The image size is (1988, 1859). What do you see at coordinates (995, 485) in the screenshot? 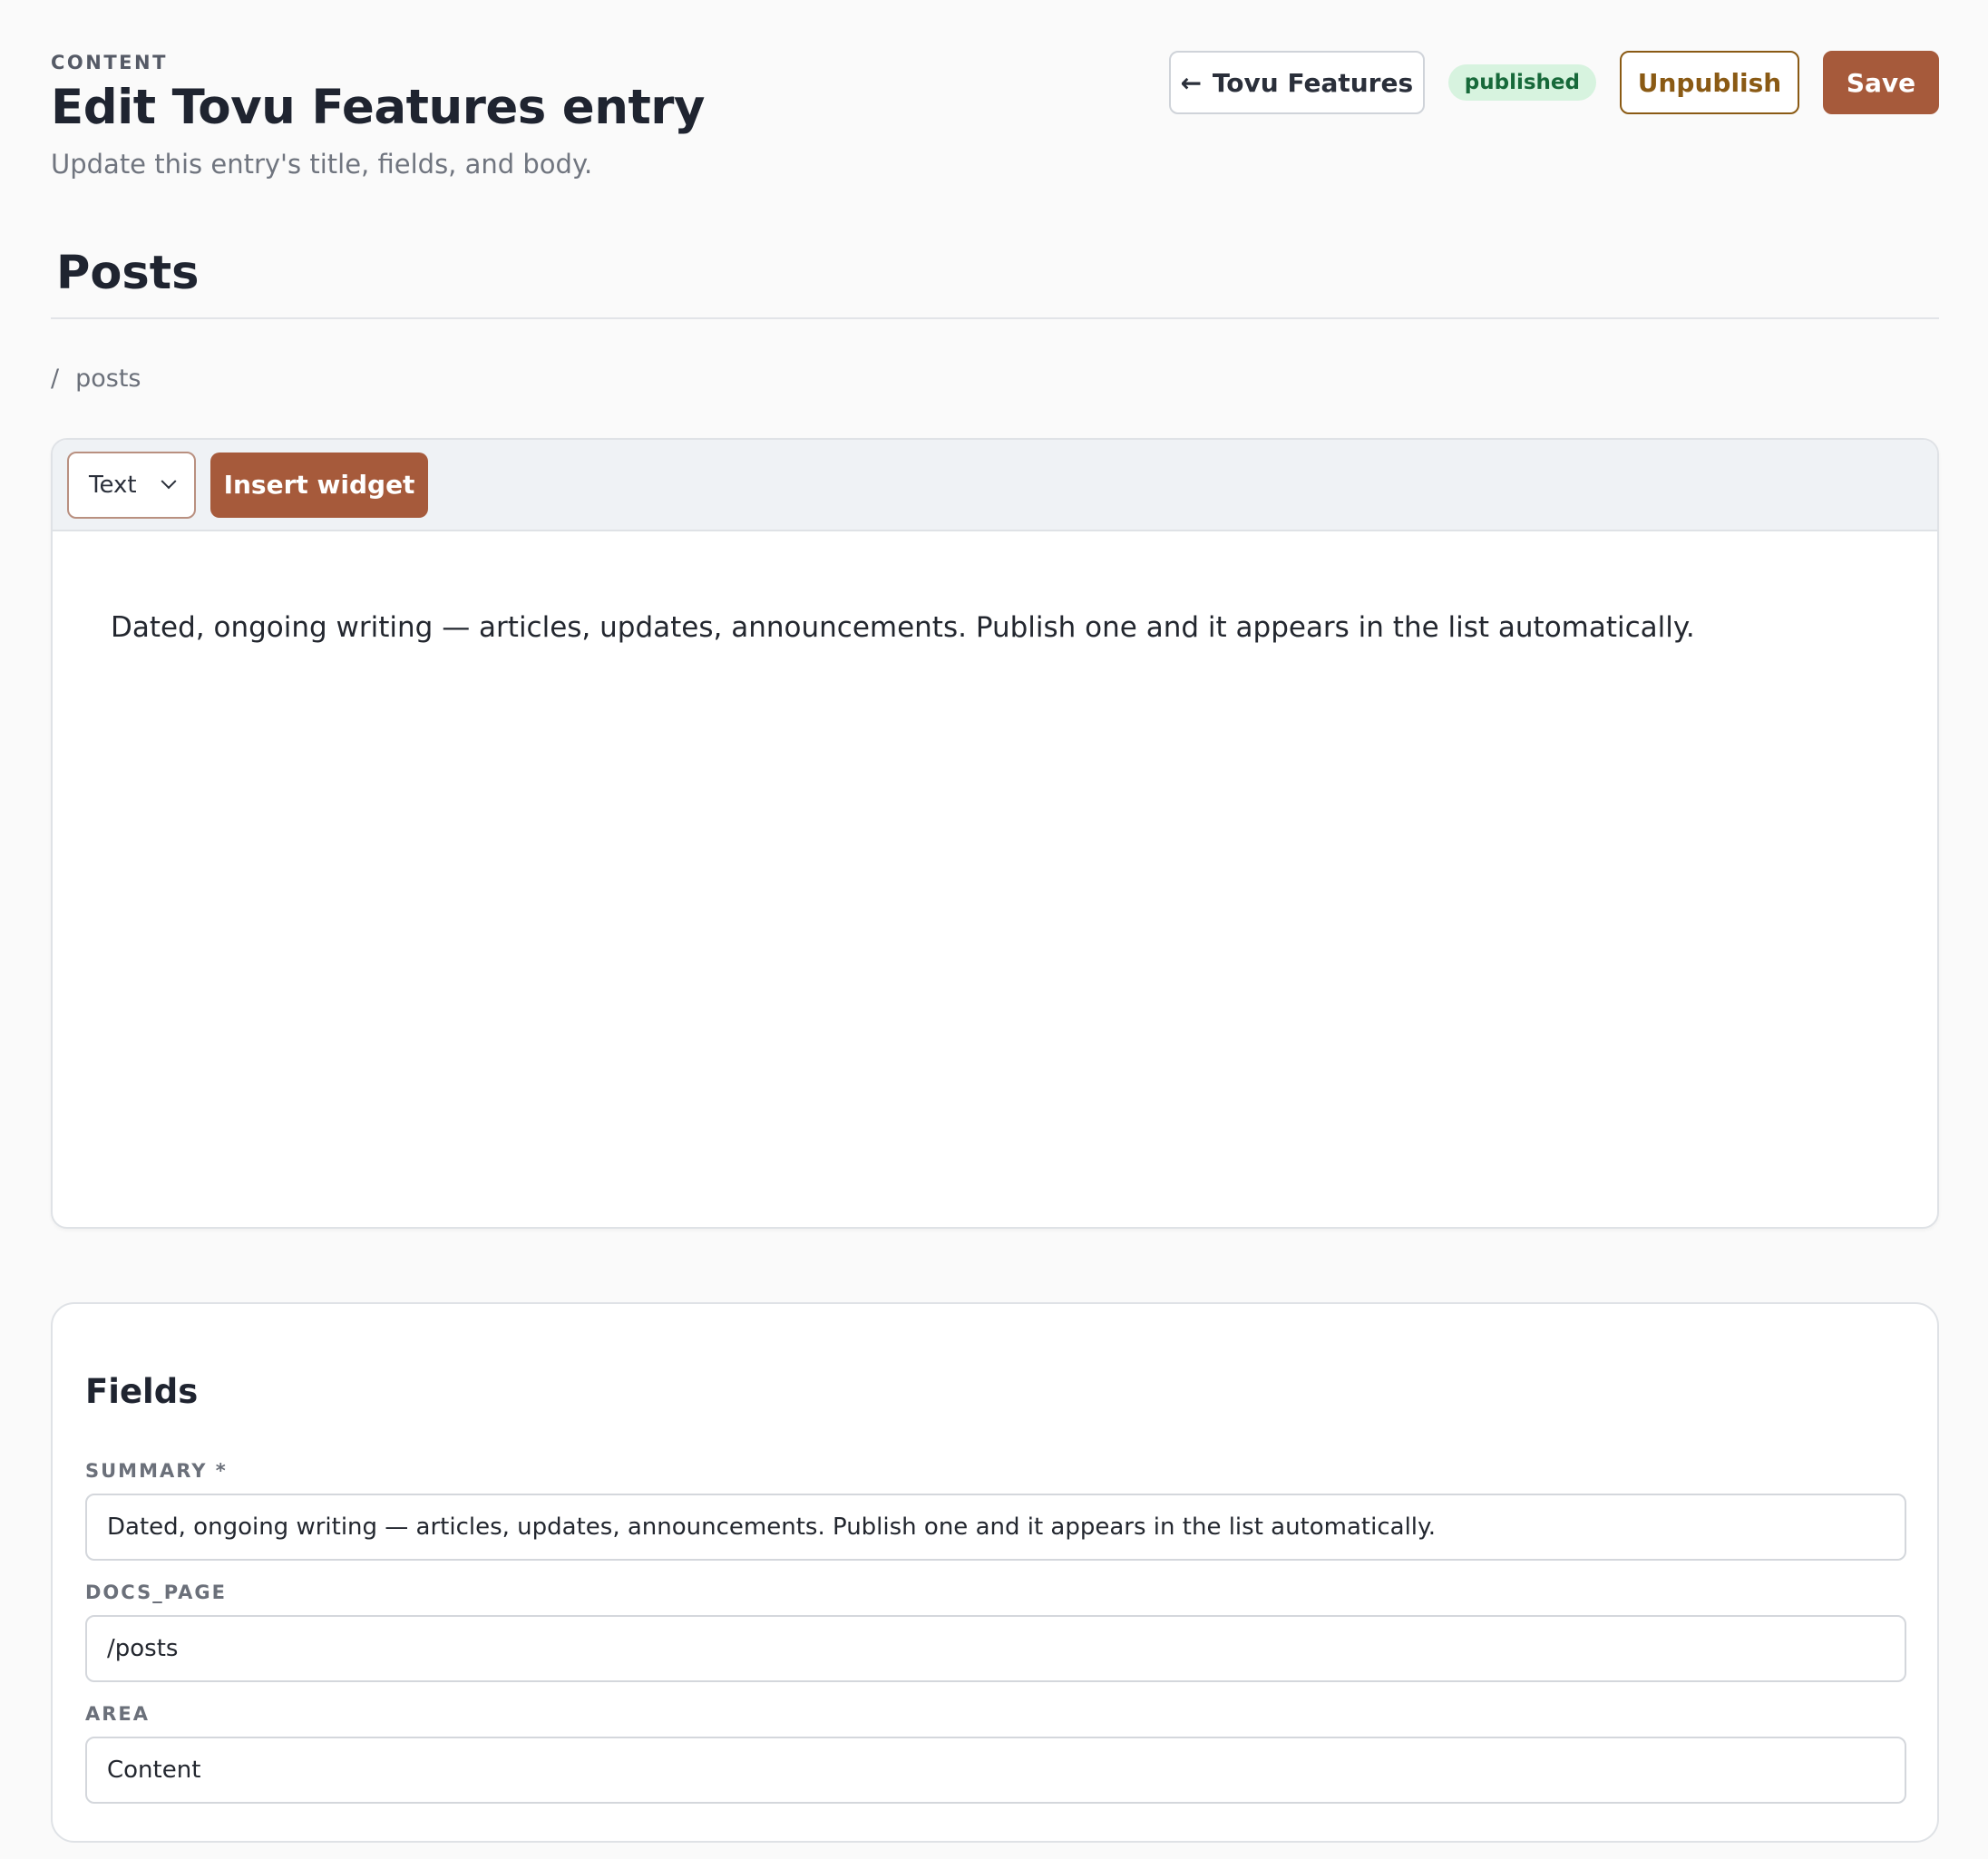
I see `editor-toolbar: Text Insert widget` at bounding box center [995, 485].